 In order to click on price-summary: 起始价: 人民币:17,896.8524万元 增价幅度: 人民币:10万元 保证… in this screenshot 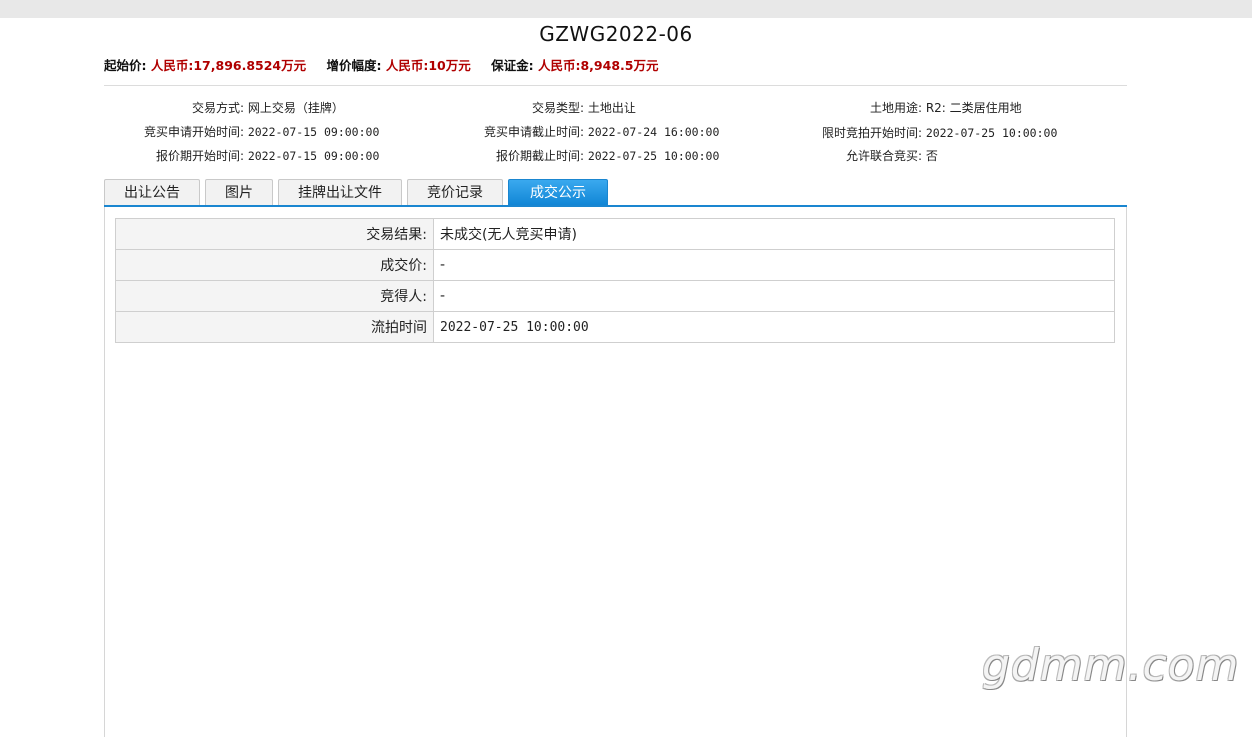, I will do `click(389, 66)`.